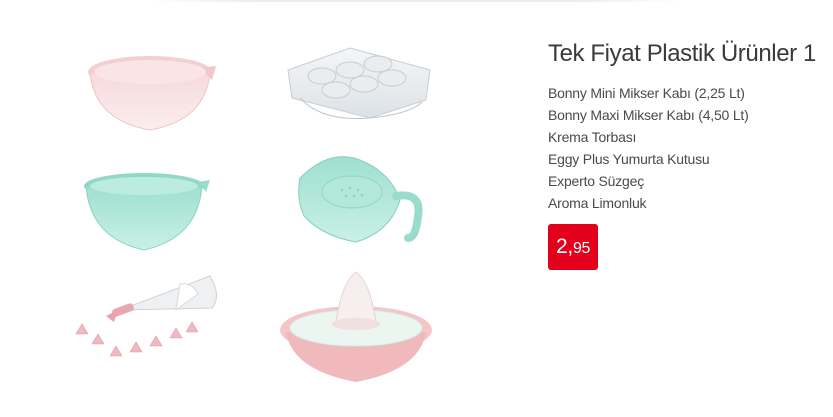  What do you see at coordinates (682, 53) in the screenshot?
I see `product-title: Tek Fiyat Plastik Ürünler 1` at bounding box center [682, 53].